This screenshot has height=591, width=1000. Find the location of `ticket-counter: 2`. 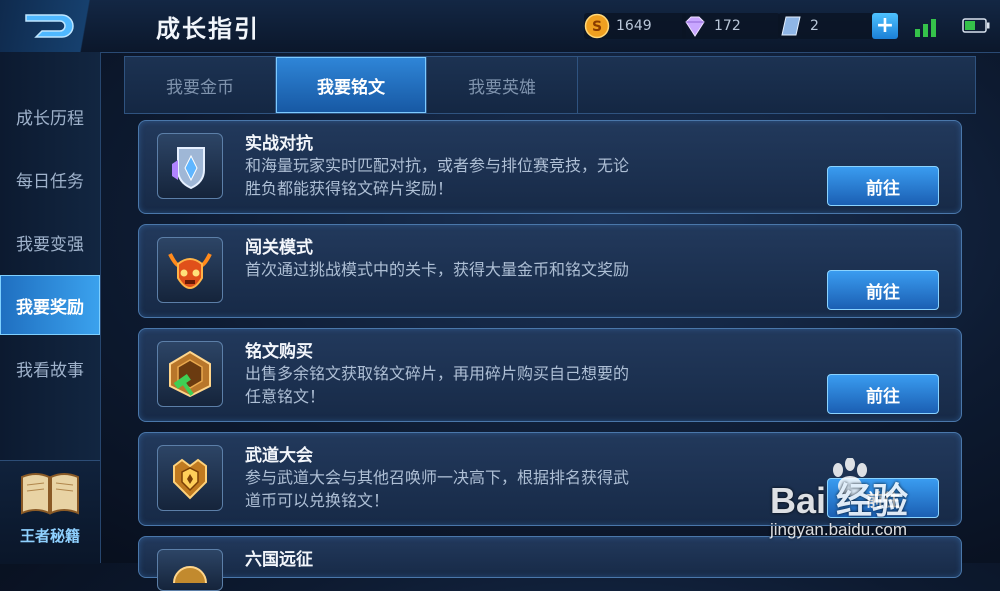

ticket-counter: 2 is located at coordinates (826, 26).